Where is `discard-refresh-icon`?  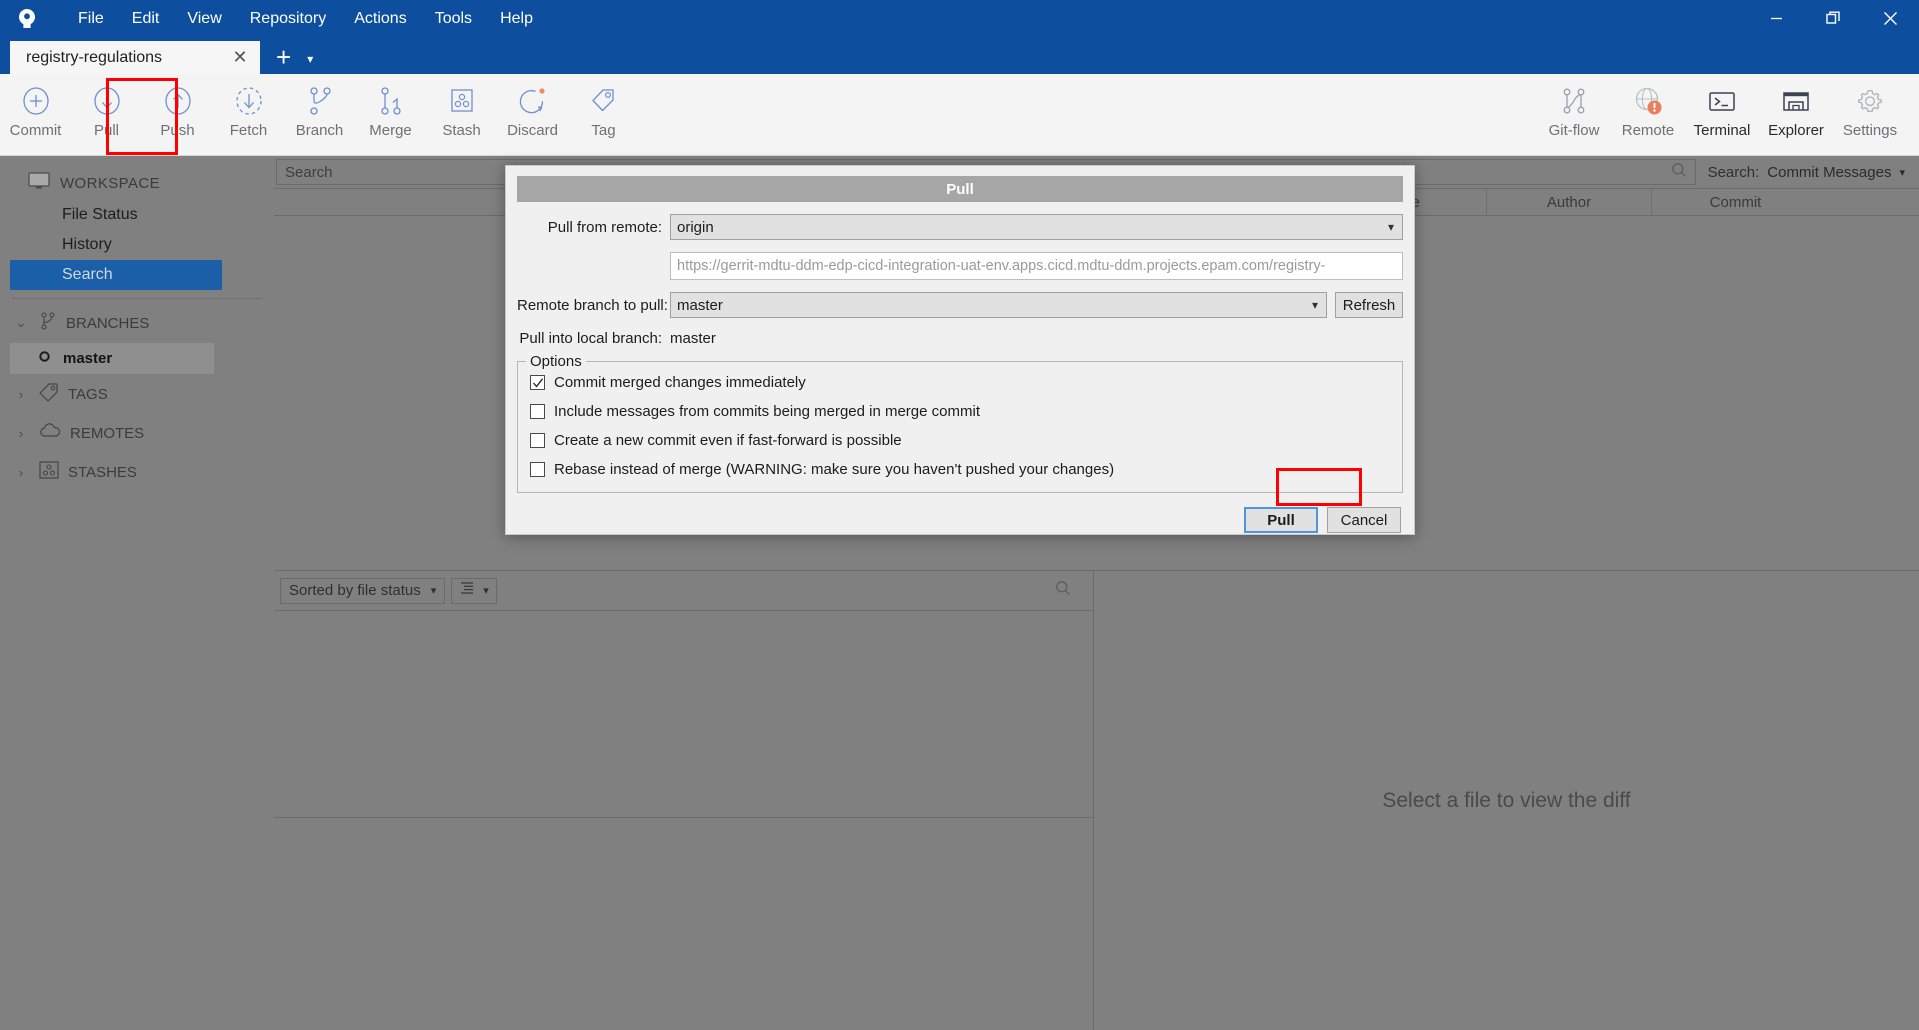
discard-refresh-icon is located at coordinates (533, 101).